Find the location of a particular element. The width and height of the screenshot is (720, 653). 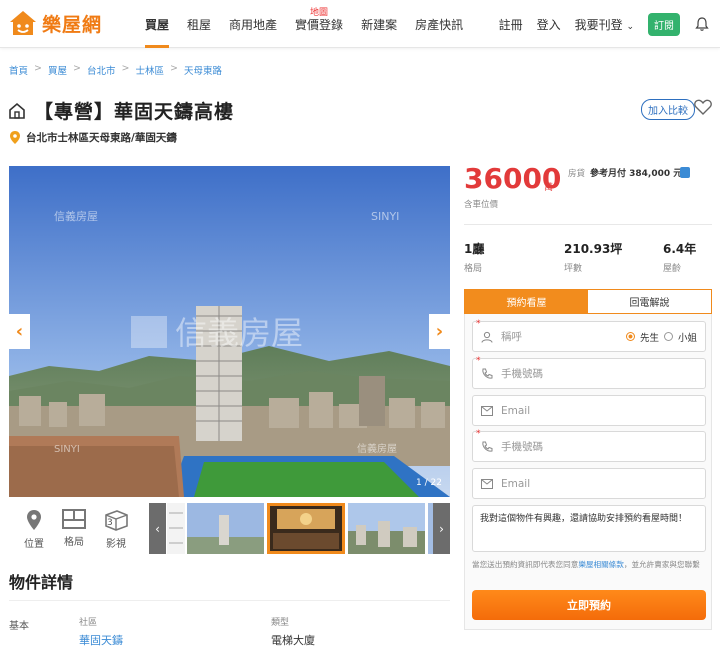

thumb-next-button: › is located at coordinates (441, 528).